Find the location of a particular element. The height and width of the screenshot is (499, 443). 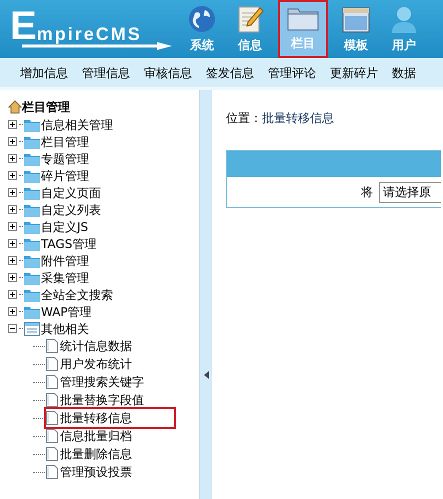

tree-leaf: 统计信息数据 is located at coordinates (90, 346).